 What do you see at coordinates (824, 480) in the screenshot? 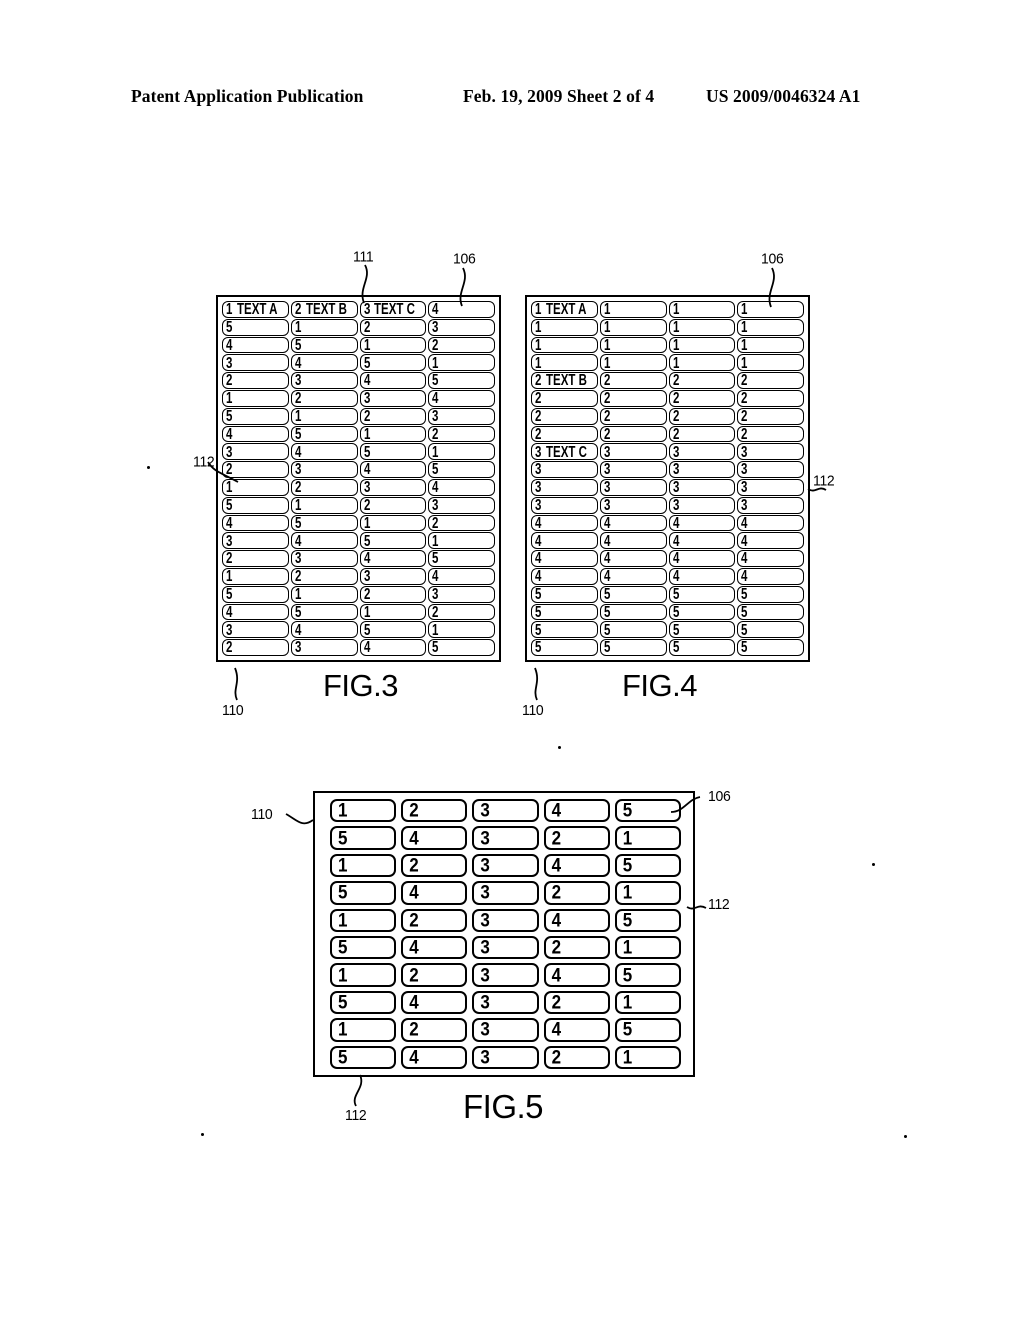
I see `ref-112-fig4: 112` at bounding box center [824, 480].